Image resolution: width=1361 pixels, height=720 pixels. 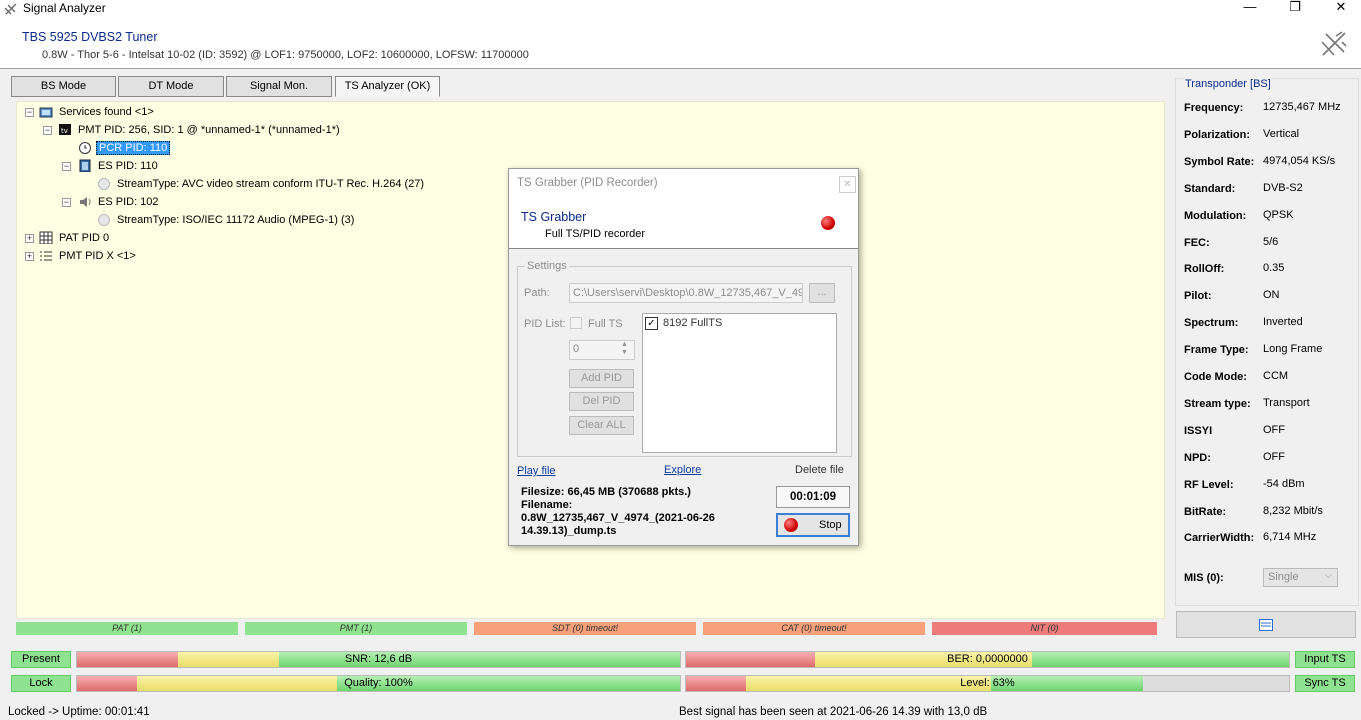 What do you see at coordinates (387, 86) in the screenshot?
I see `tab-ts-analyzer: TS Analyzer (OK)` at bounding box center [387, 86].